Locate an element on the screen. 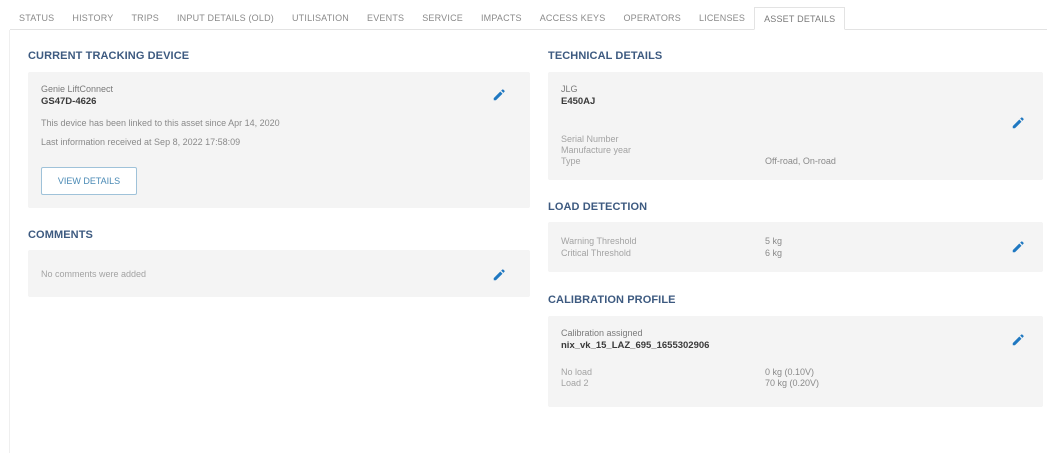 This screenshot has height=453, width=1057. serial-number-label: Serial Number is located at coordinates (590, 139).